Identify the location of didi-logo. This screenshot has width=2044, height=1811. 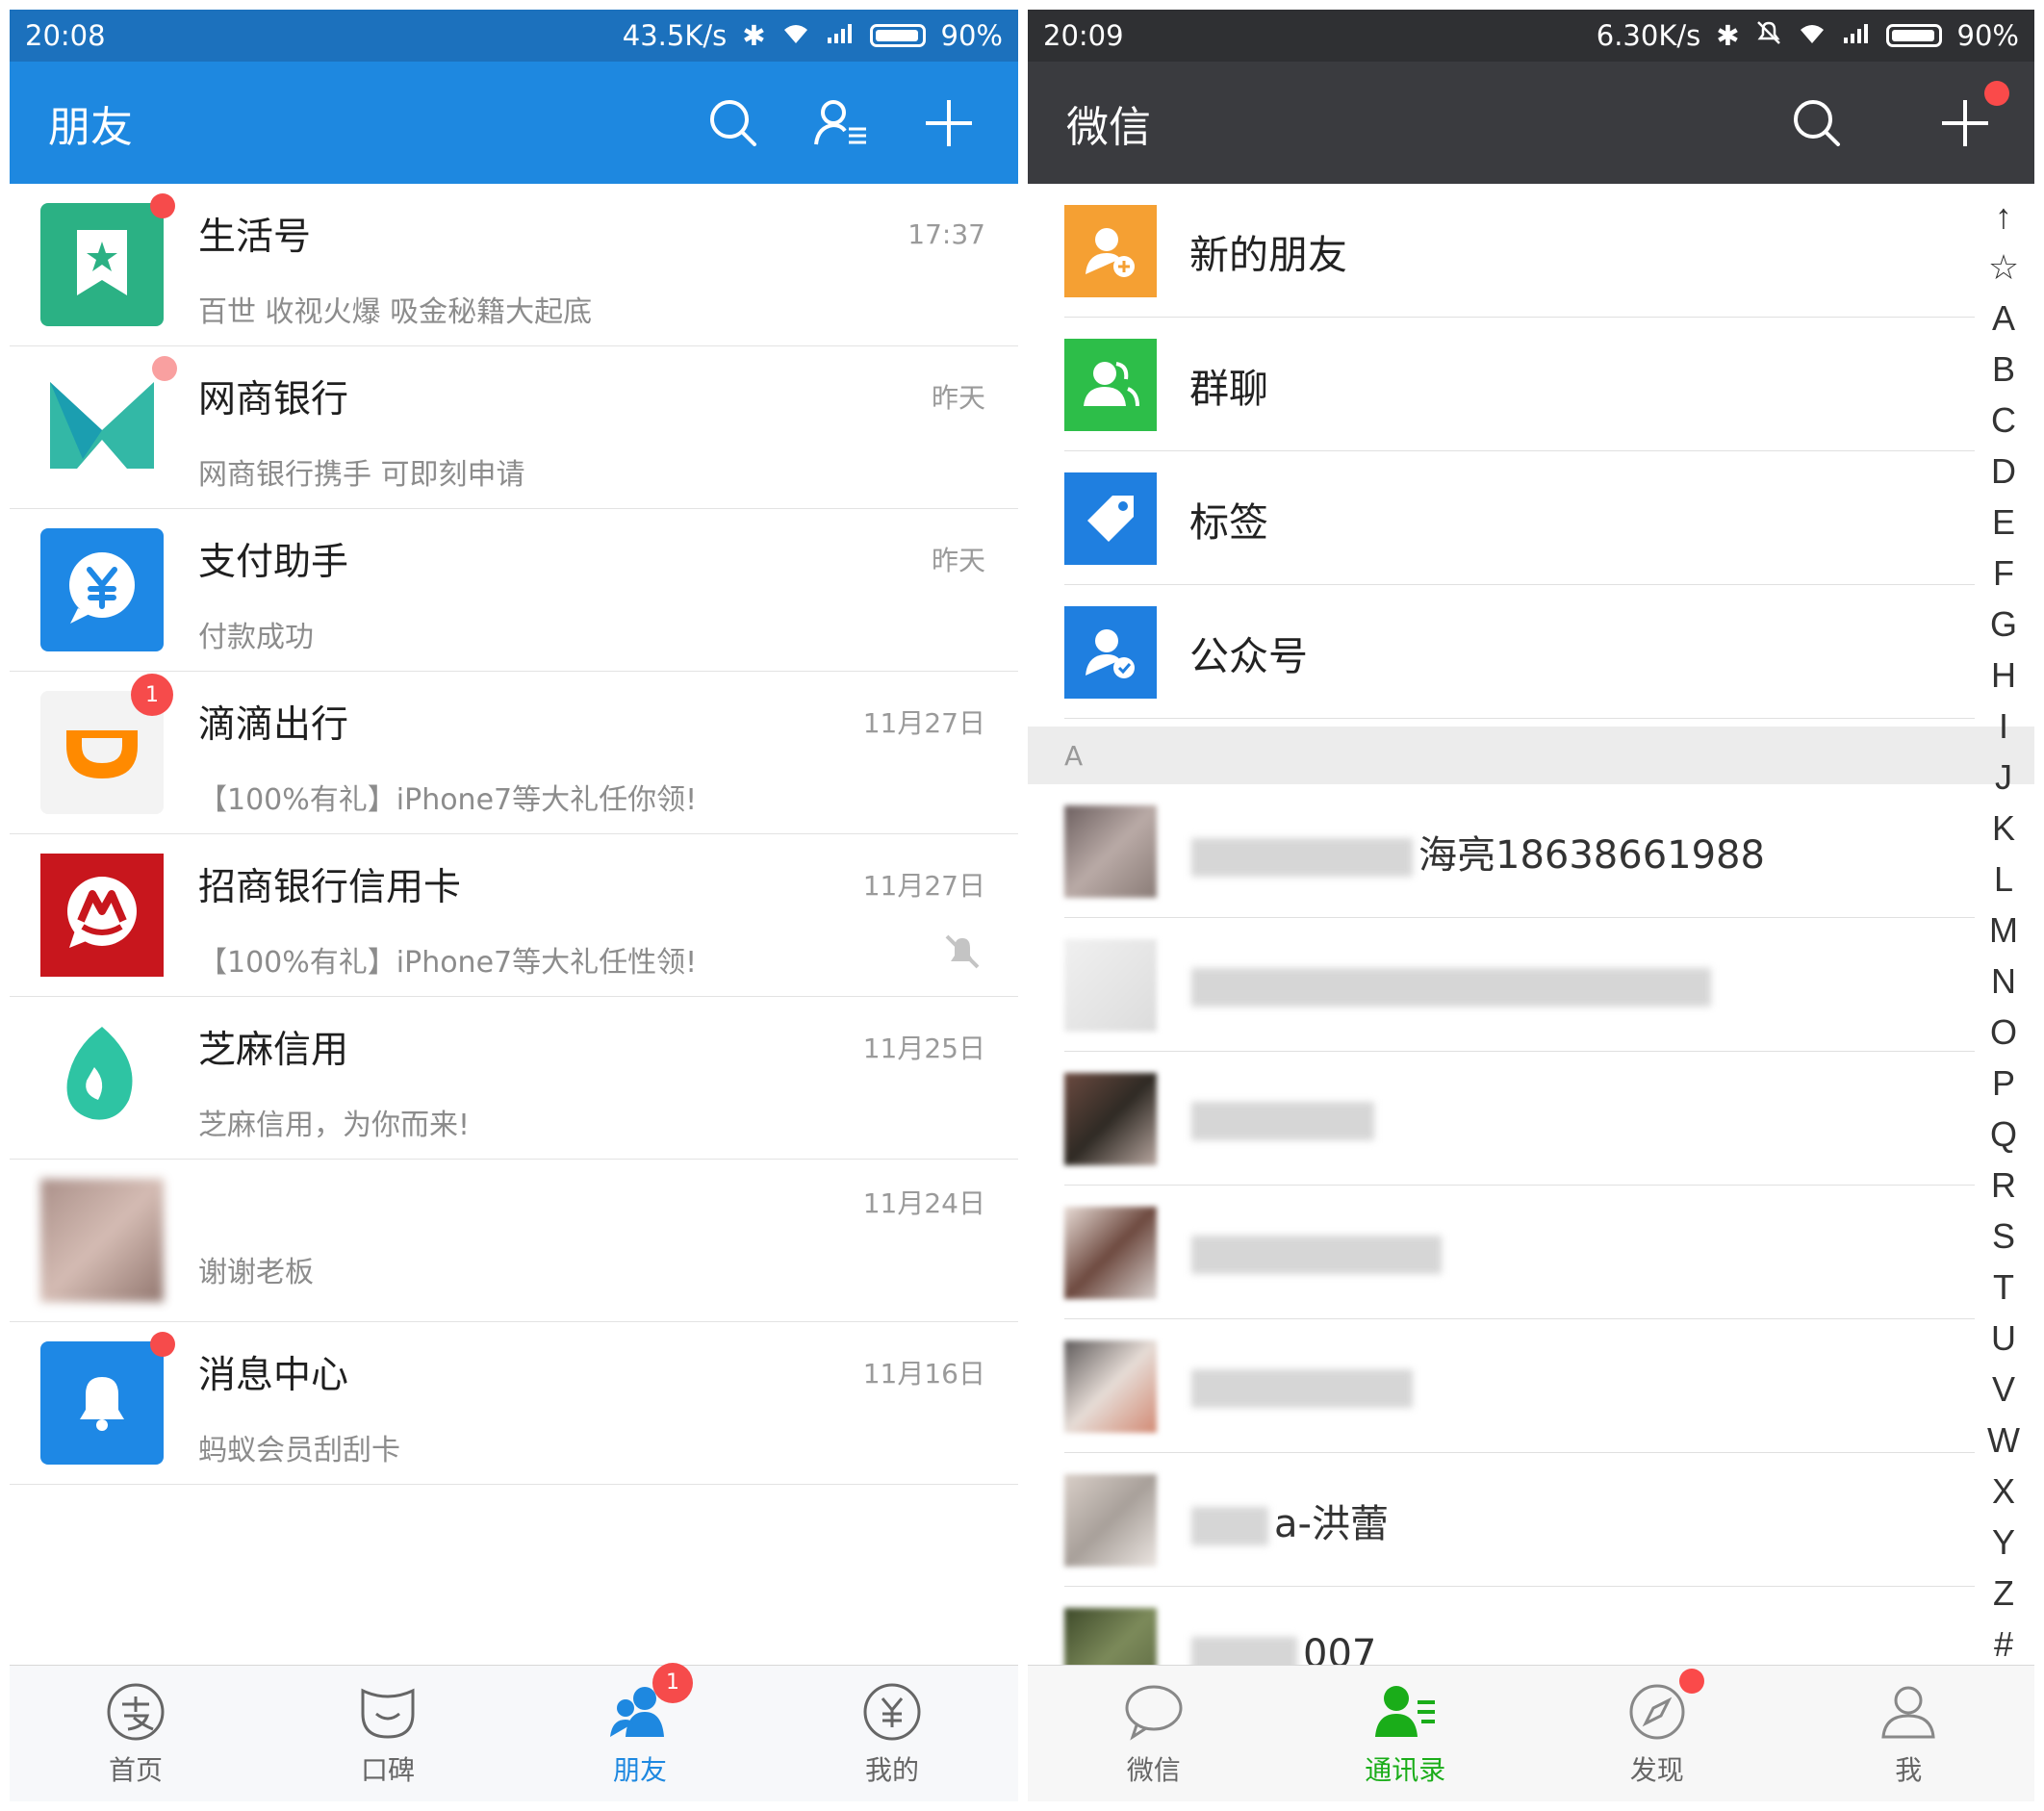
(102, 753).